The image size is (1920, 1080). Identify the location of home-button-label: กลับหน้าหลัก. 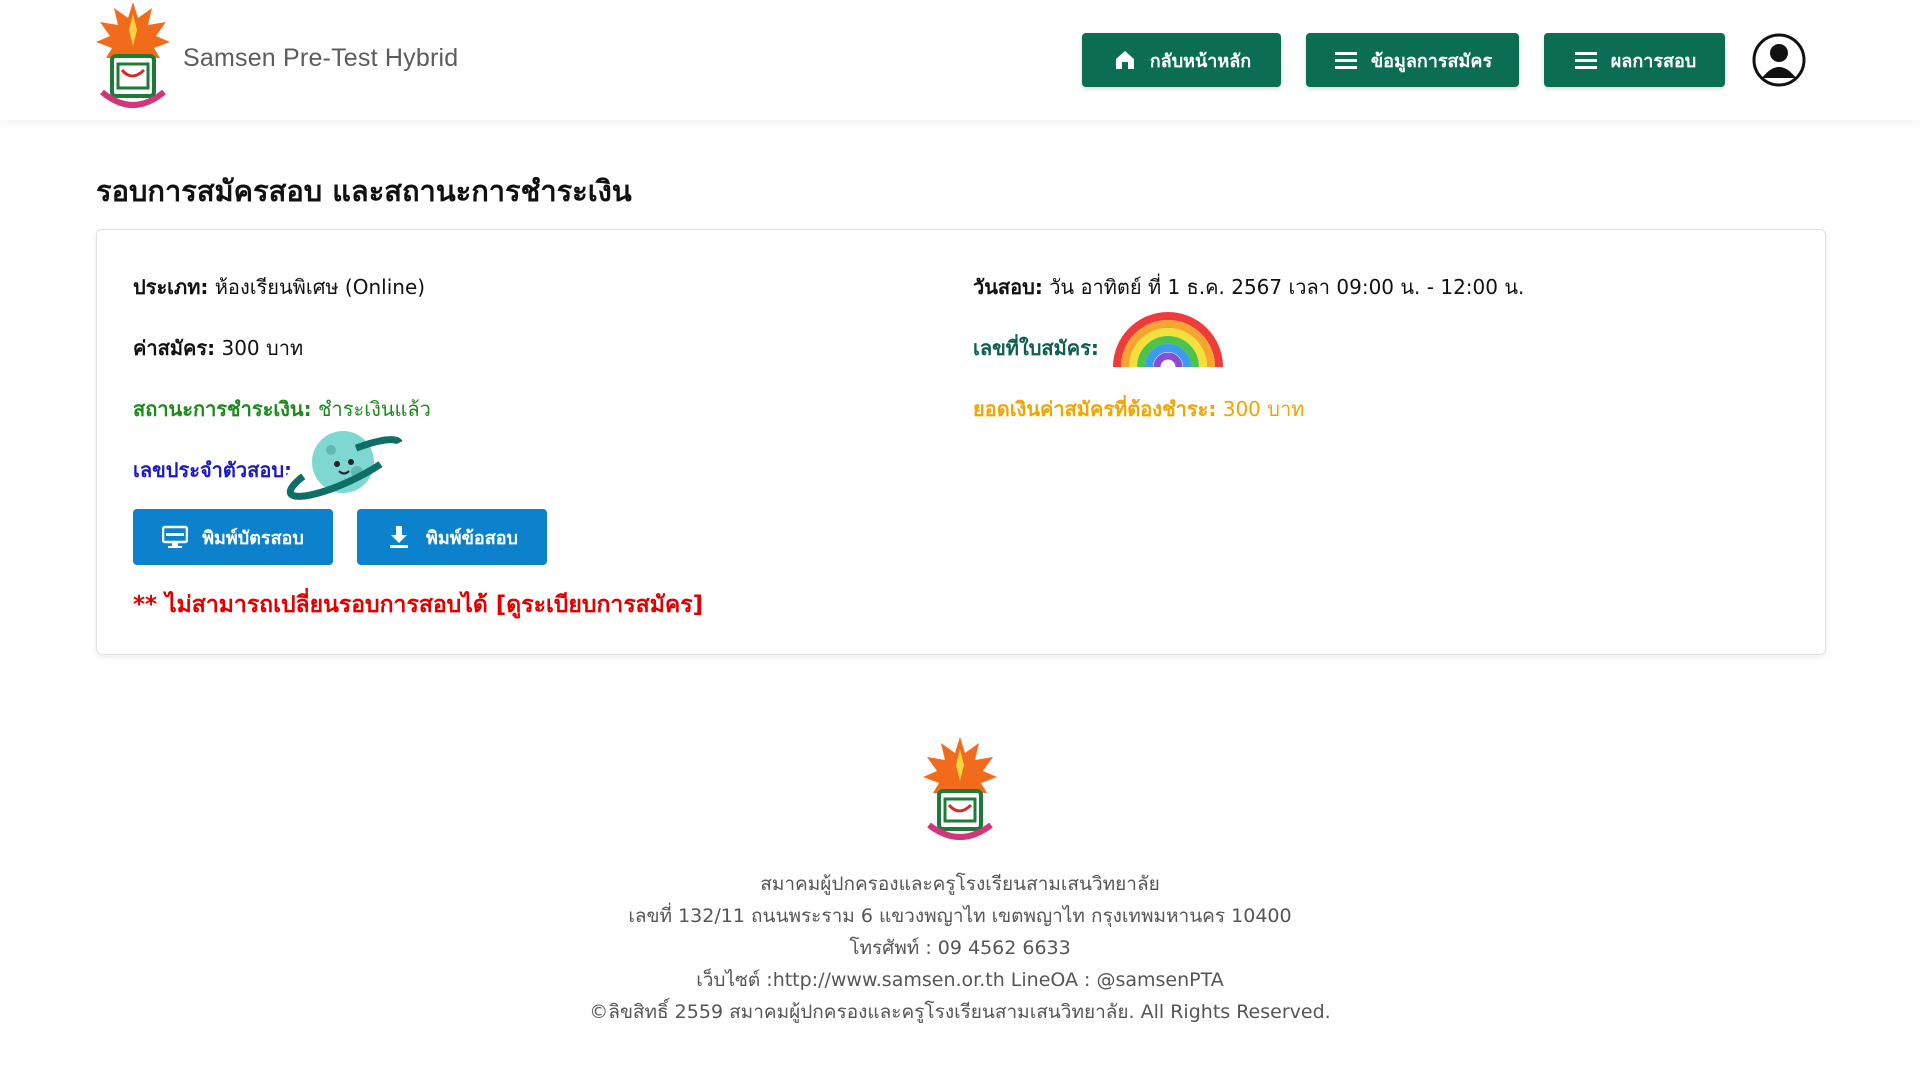
(1200, 61).